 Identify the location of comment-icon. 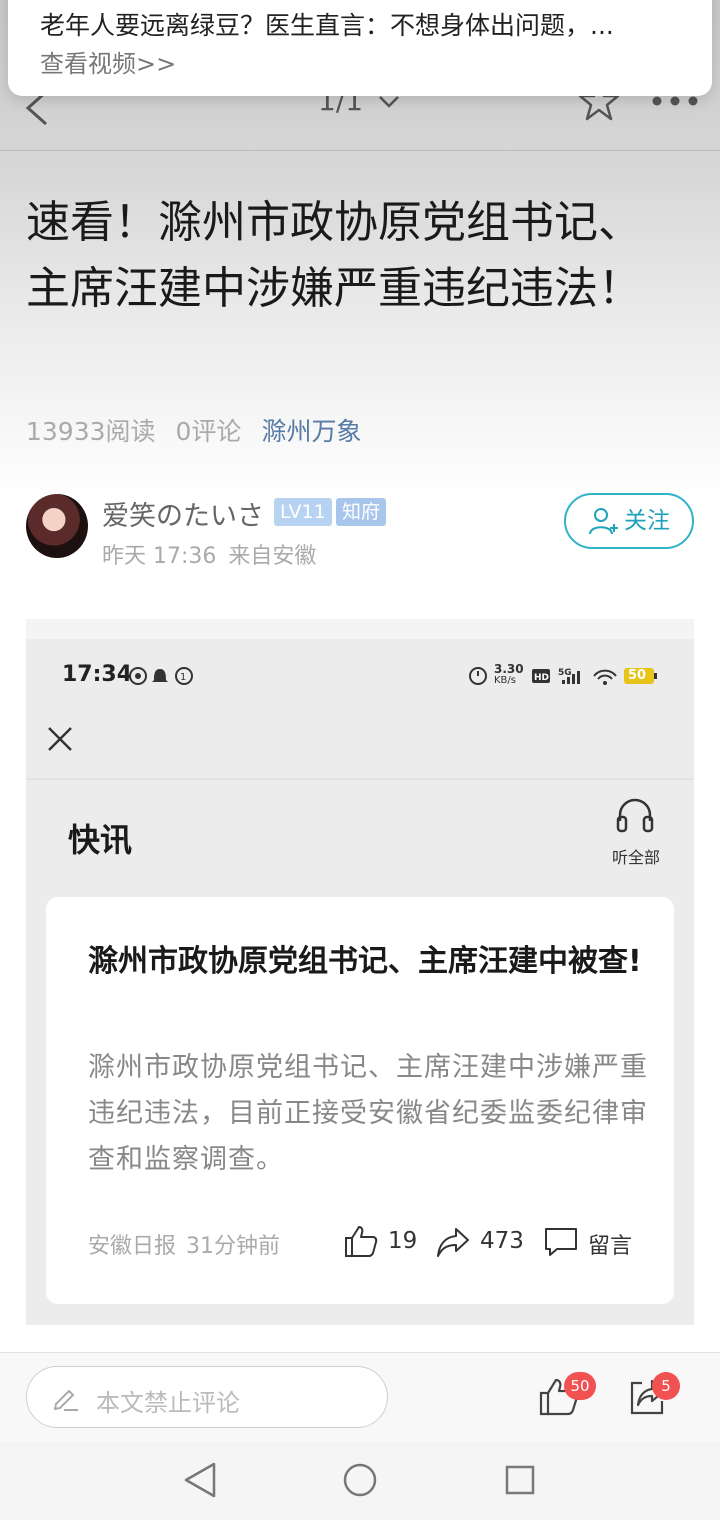
(561, 1242).